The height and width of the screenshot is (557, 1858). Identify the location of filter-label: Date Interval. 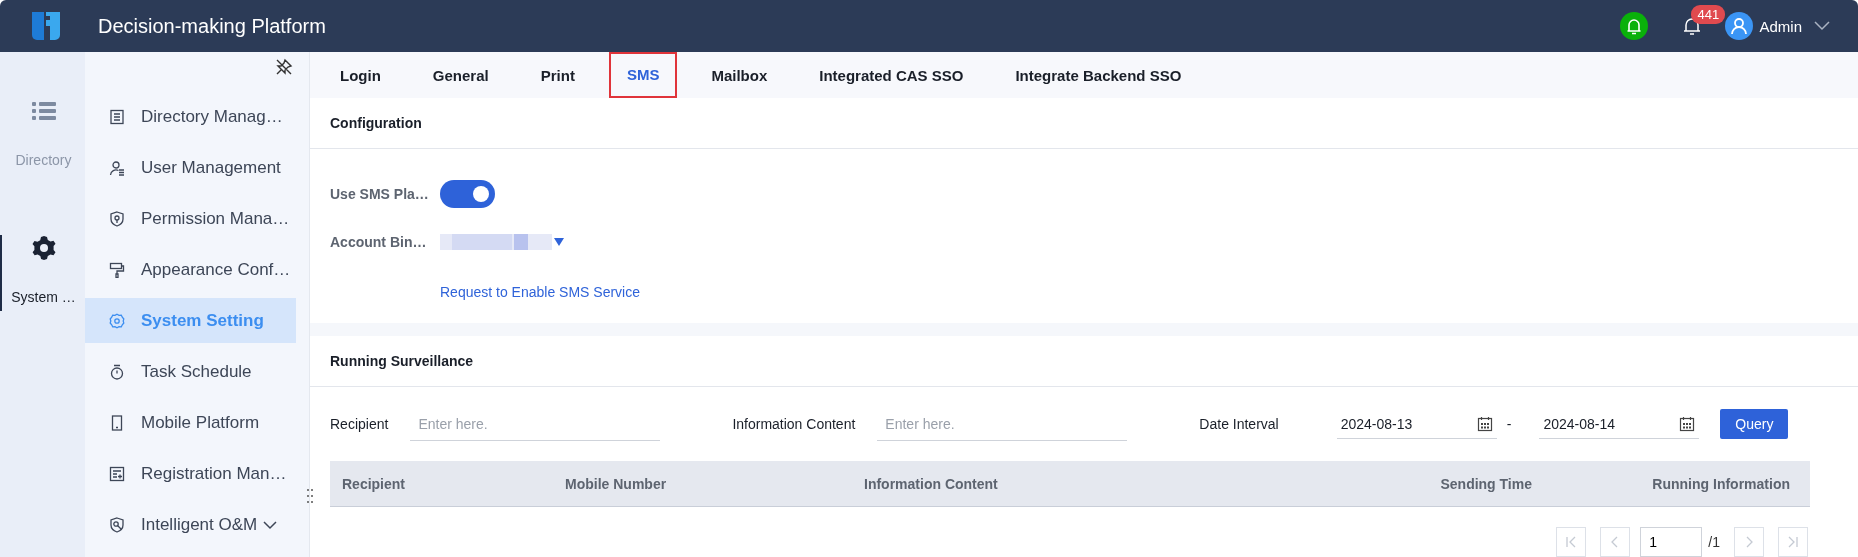
(1239, 424).